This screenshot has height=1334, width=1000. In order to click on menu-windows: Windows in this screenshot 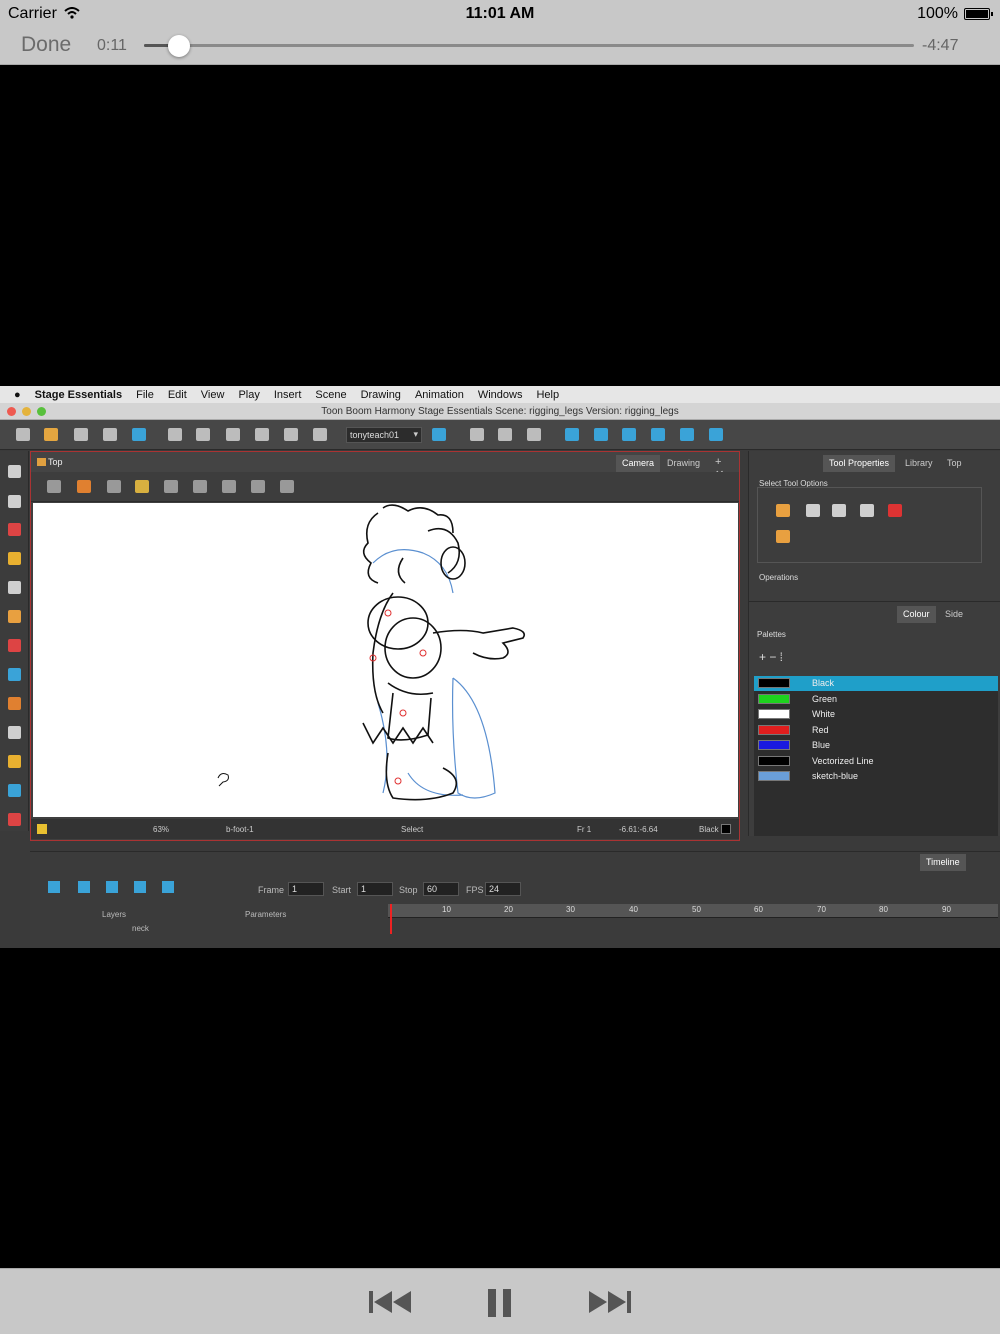, I will do `click(500, 395)`.